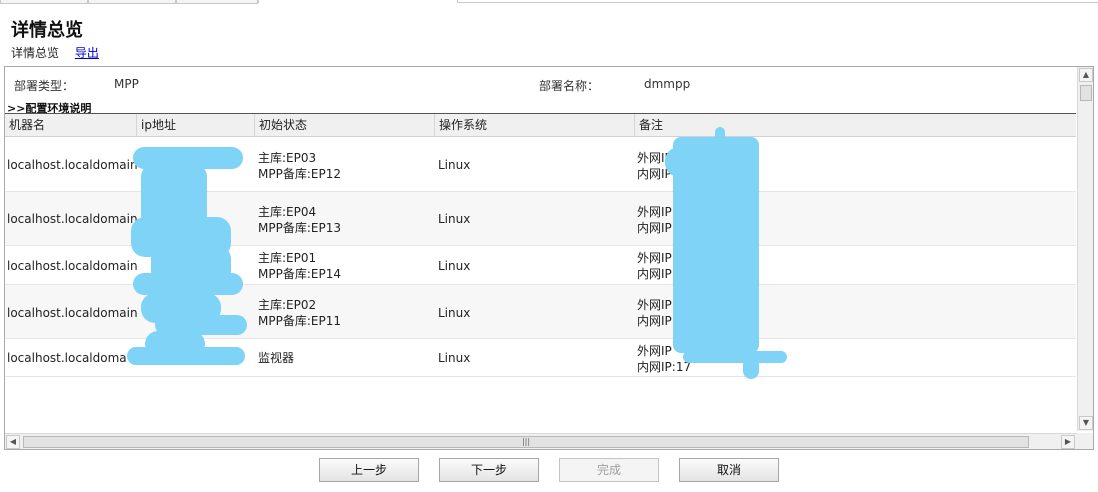 The width and height of the screenshot is (1098, 492). I want to click on scroll-right-icon: ▶, so click(1068, 442).